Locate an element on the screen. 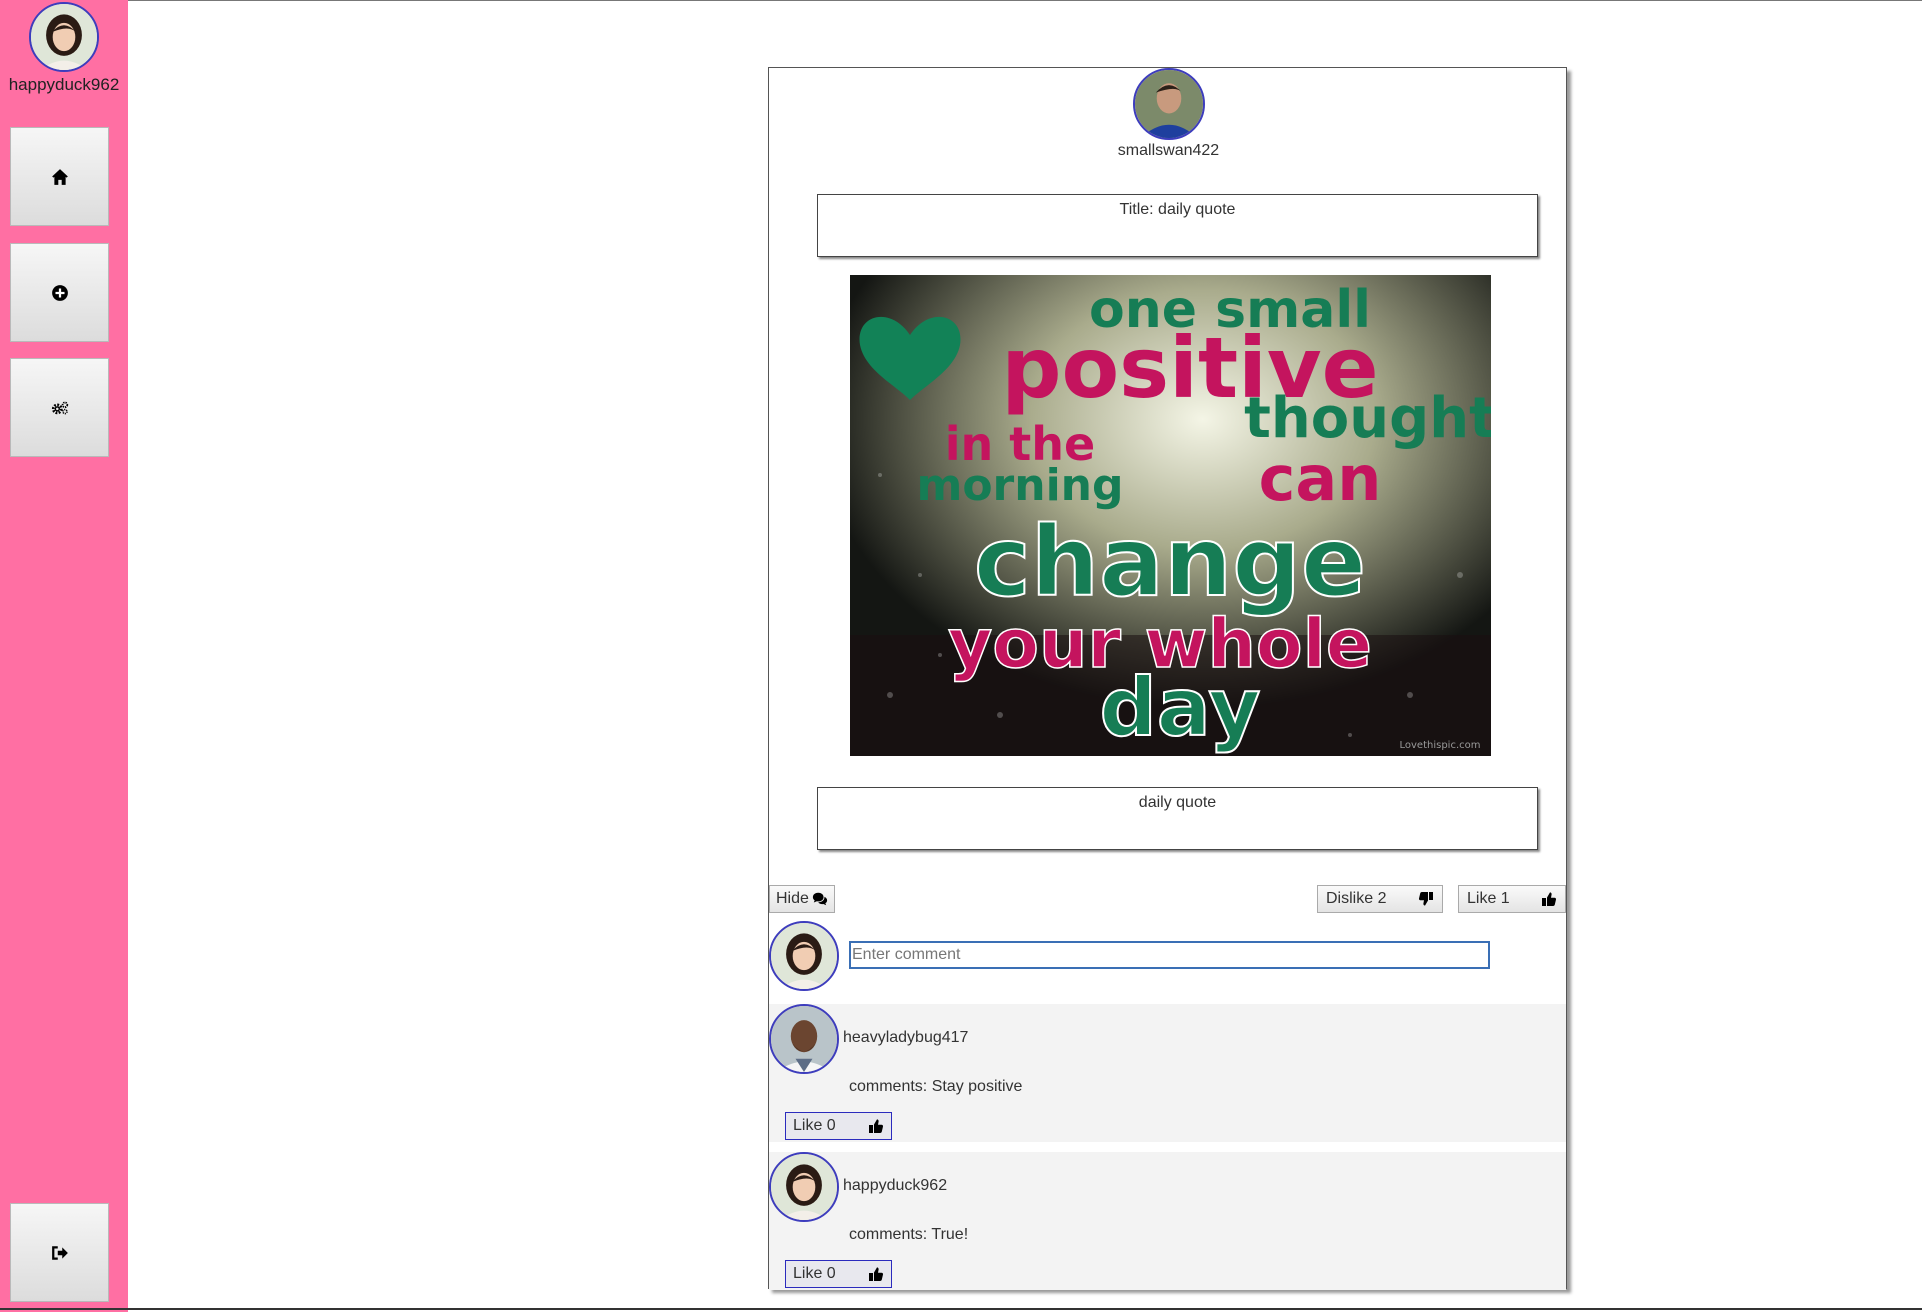  home-icon is located at coordinates (59, 176).